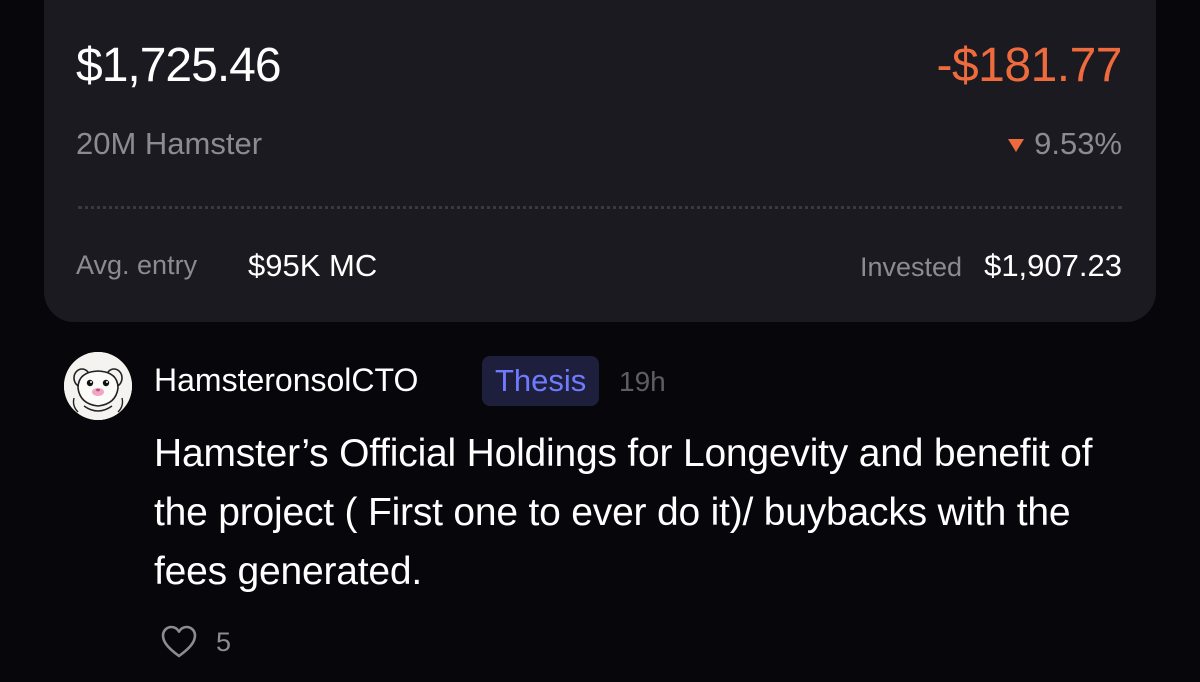  What do you see at coordinates (1078, 143) in the screenshot?
I see `pnl-percent-value: 9.53%` at bounding box center [1078, 143].